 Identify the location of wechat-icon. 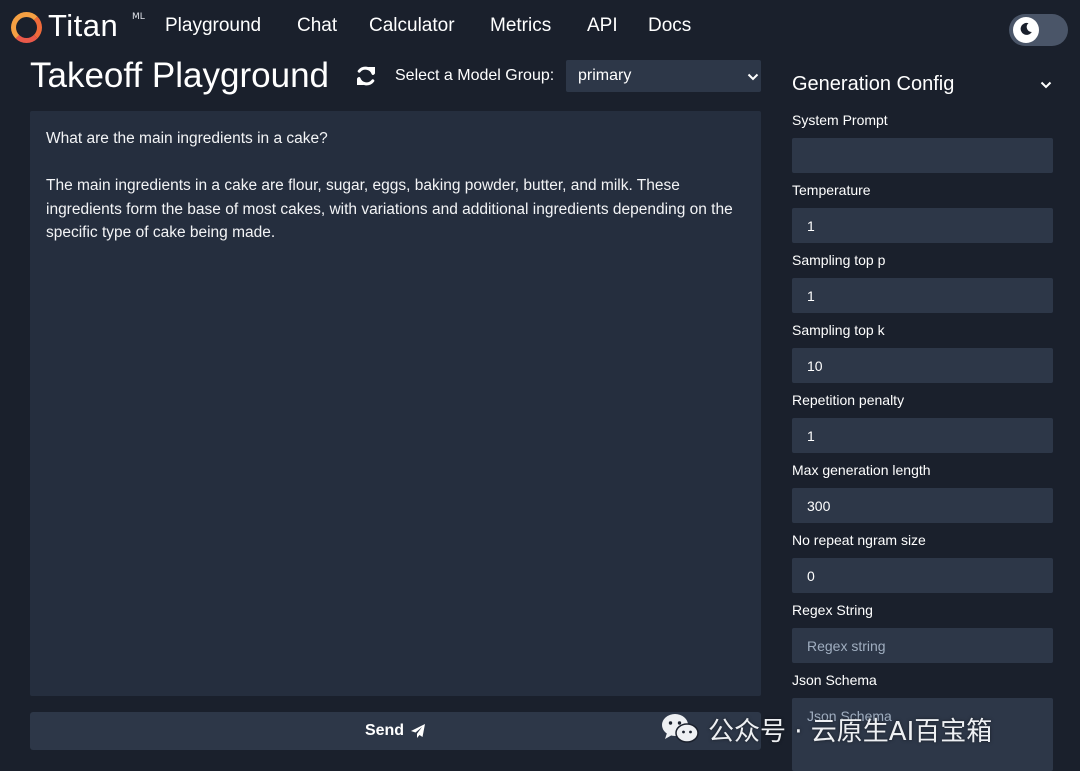
(680, 728).